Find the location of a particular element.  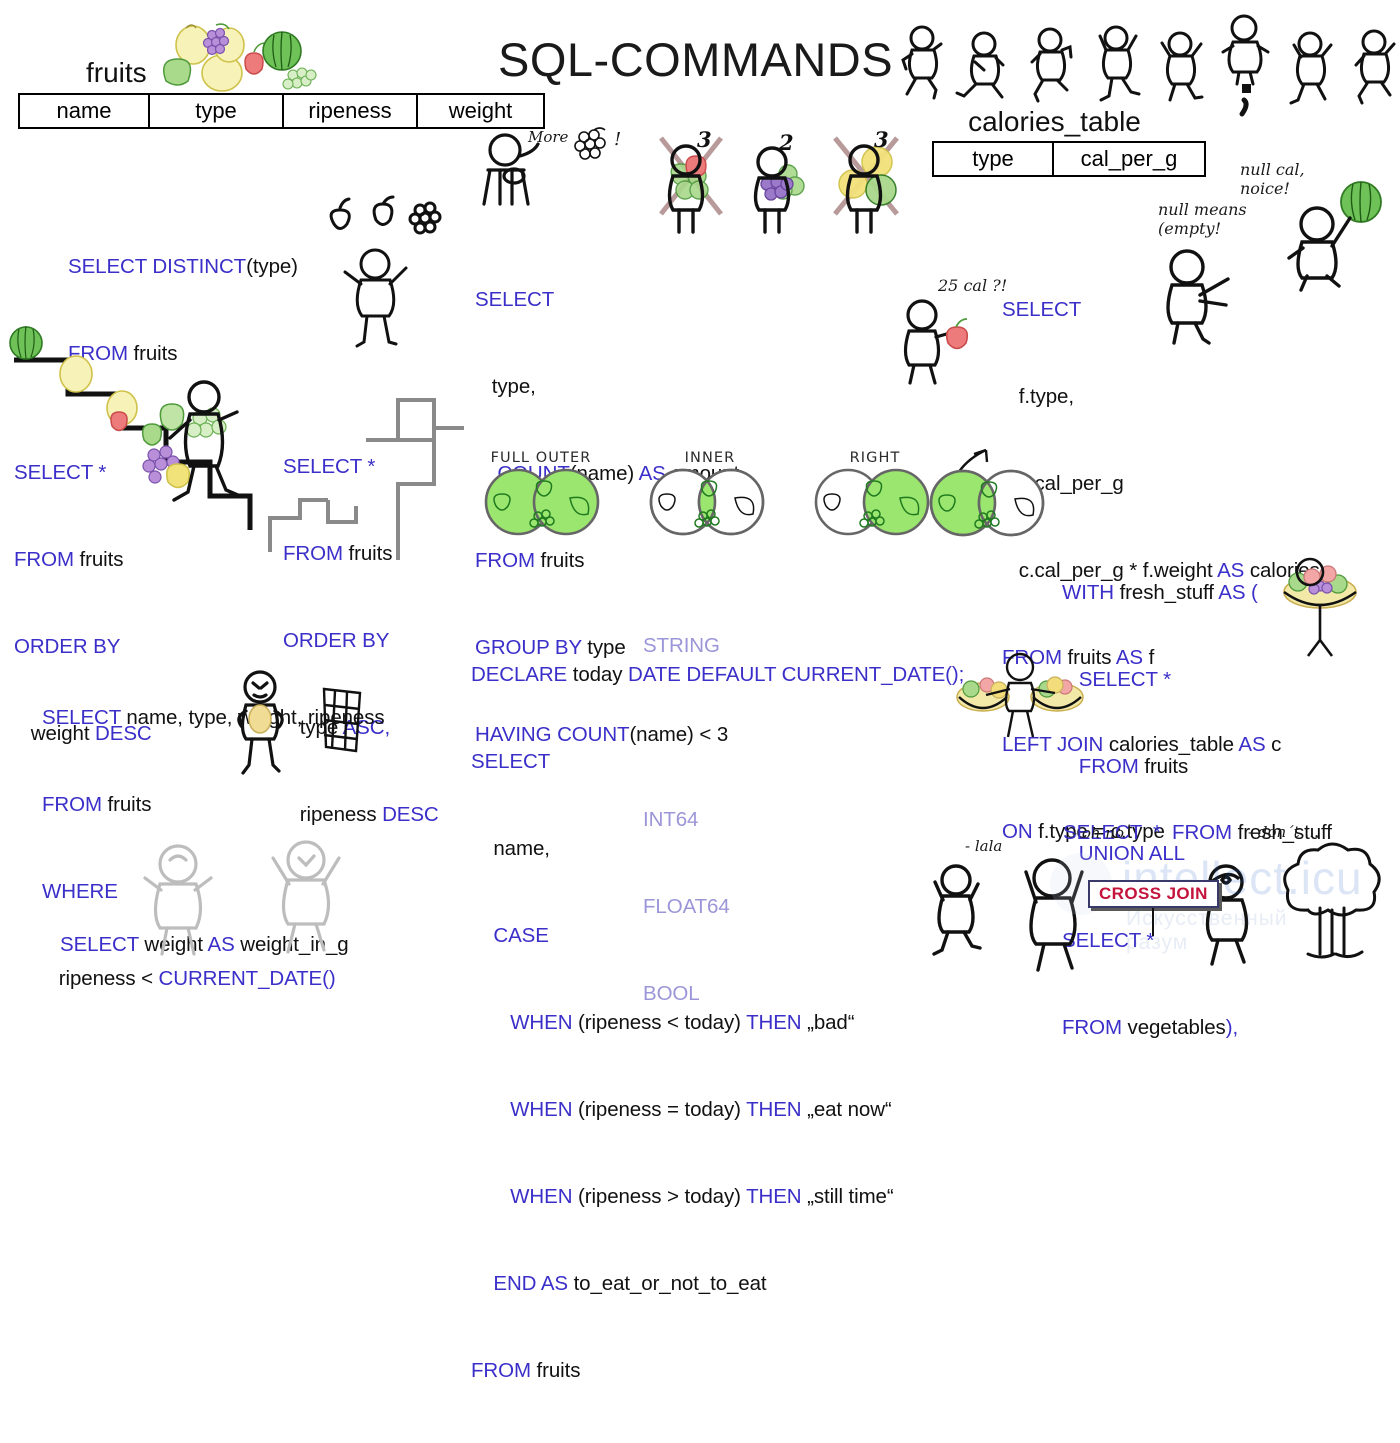

calories-table-group: calories_table type cal_per_g is located at coordinates (1069, 141).